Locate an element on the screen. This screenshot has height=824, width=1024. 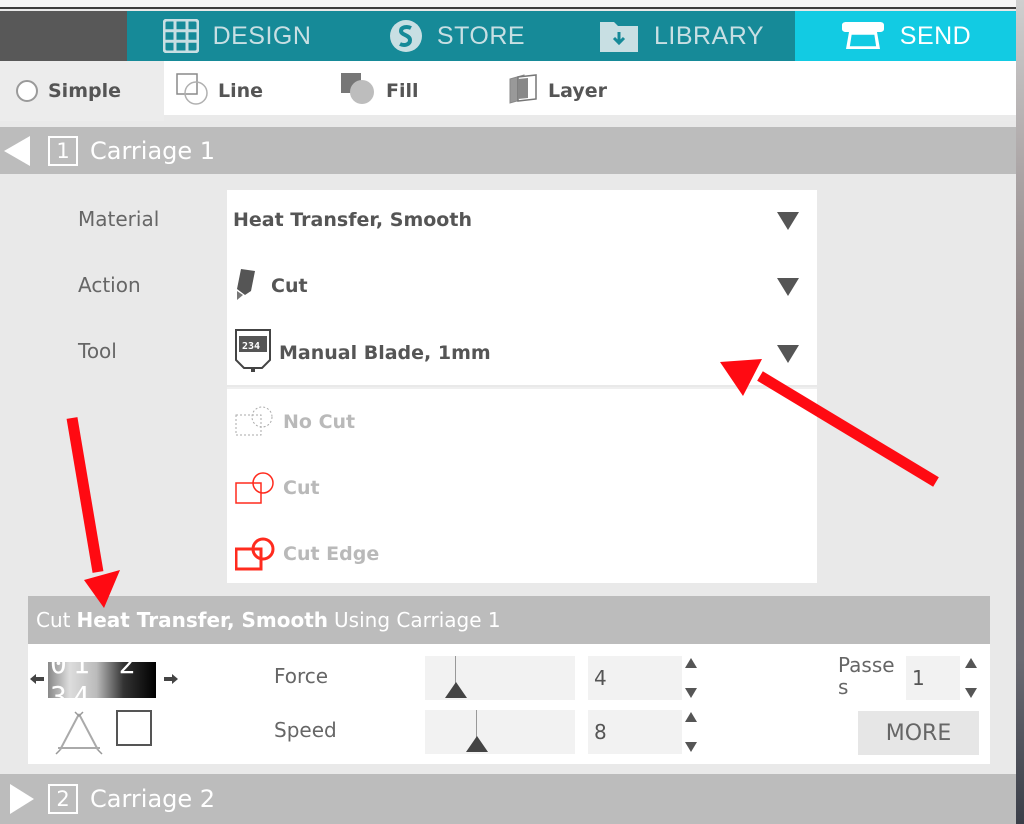
summary-prefix: Cut is located at coordinates (53, 620).